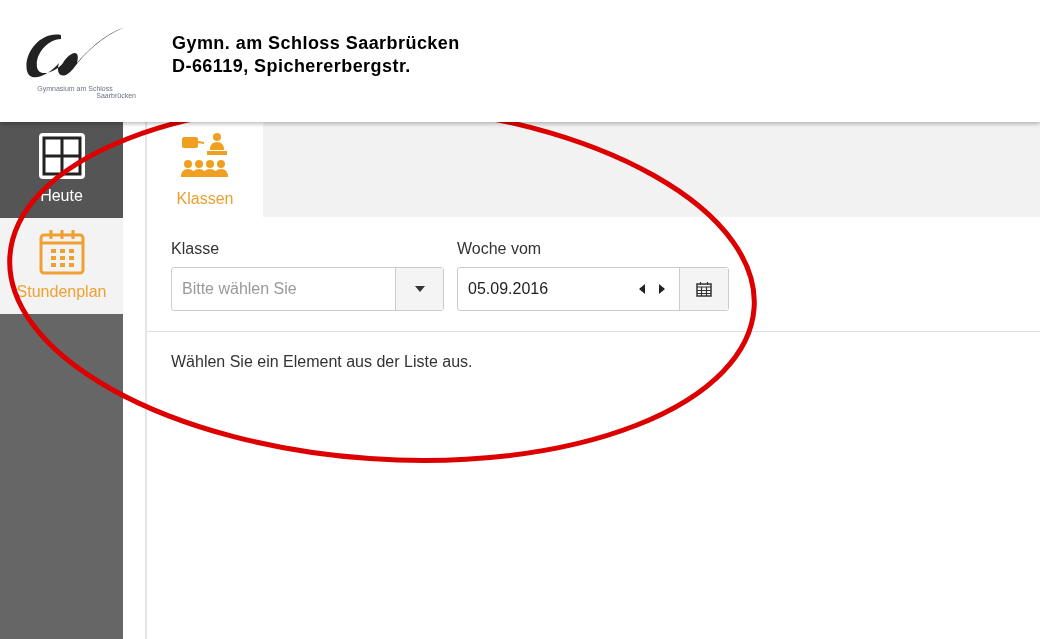  I want to click on caret-icon, so click(419, 289).